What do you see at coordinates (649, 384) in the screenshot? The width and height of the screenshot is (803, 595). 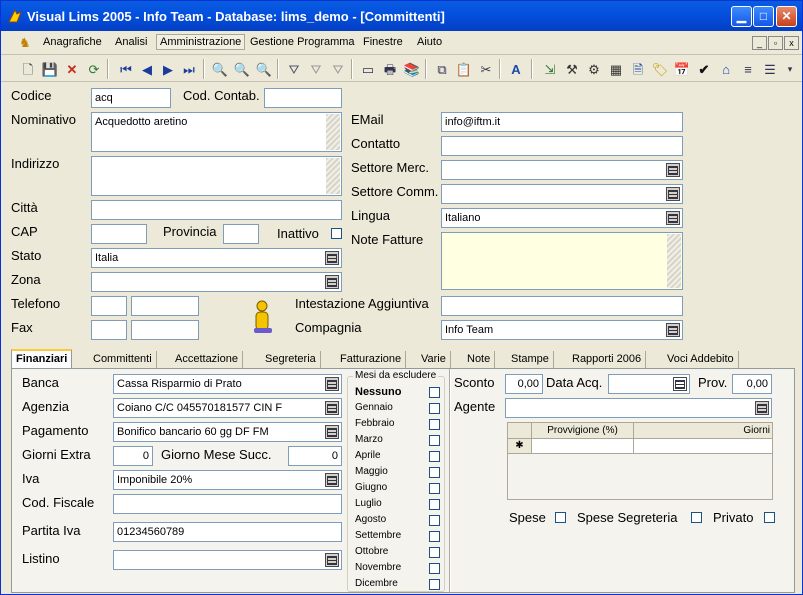 I see `data-acq-field` at bounding box center [649, 384].